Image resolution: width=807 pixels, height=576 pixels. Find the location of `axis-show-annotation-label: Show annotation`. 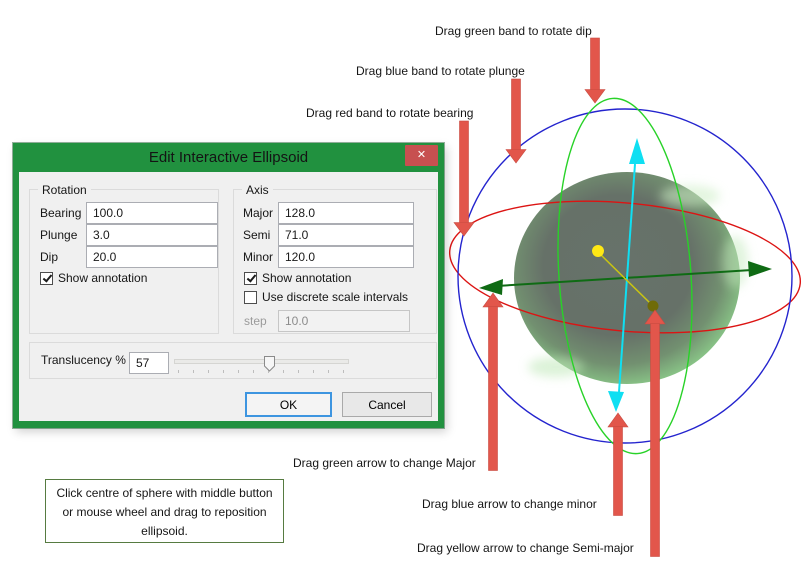

axis-show-annotation-label: Show annotation is located at coordinates (307, 278).